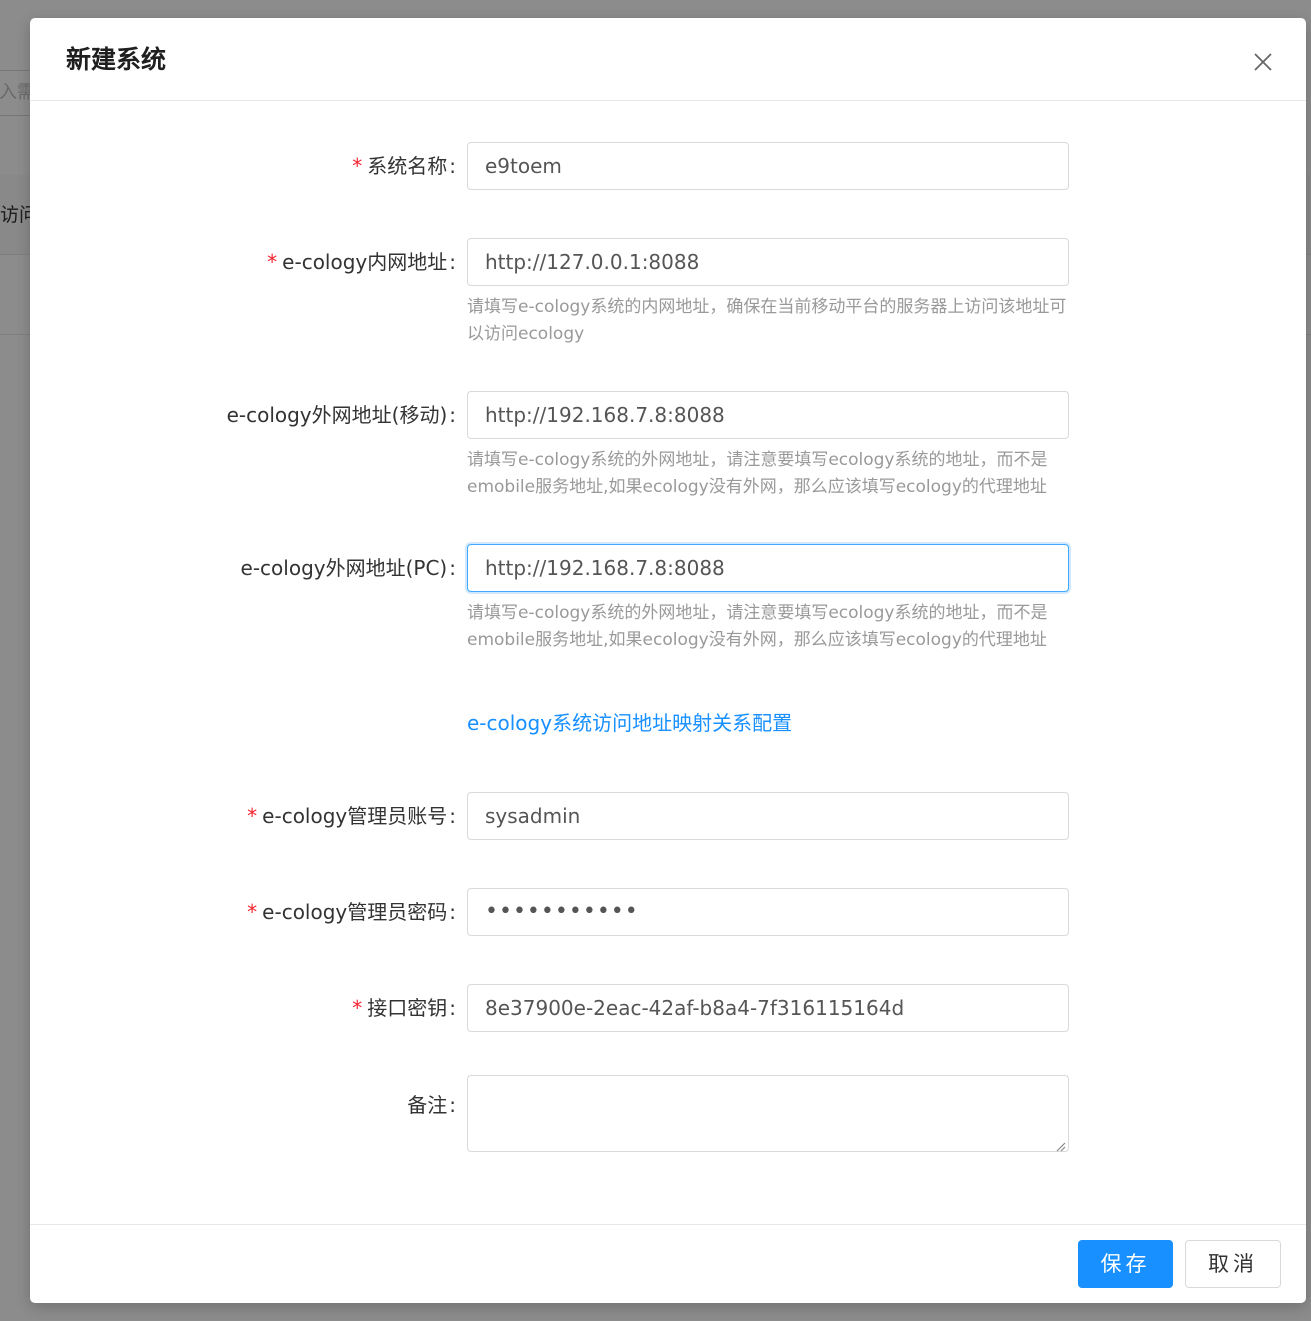  Describe the element at coordinates (116, 59) in the screenshot. I see `dialog-title: 新建系统` at that location.